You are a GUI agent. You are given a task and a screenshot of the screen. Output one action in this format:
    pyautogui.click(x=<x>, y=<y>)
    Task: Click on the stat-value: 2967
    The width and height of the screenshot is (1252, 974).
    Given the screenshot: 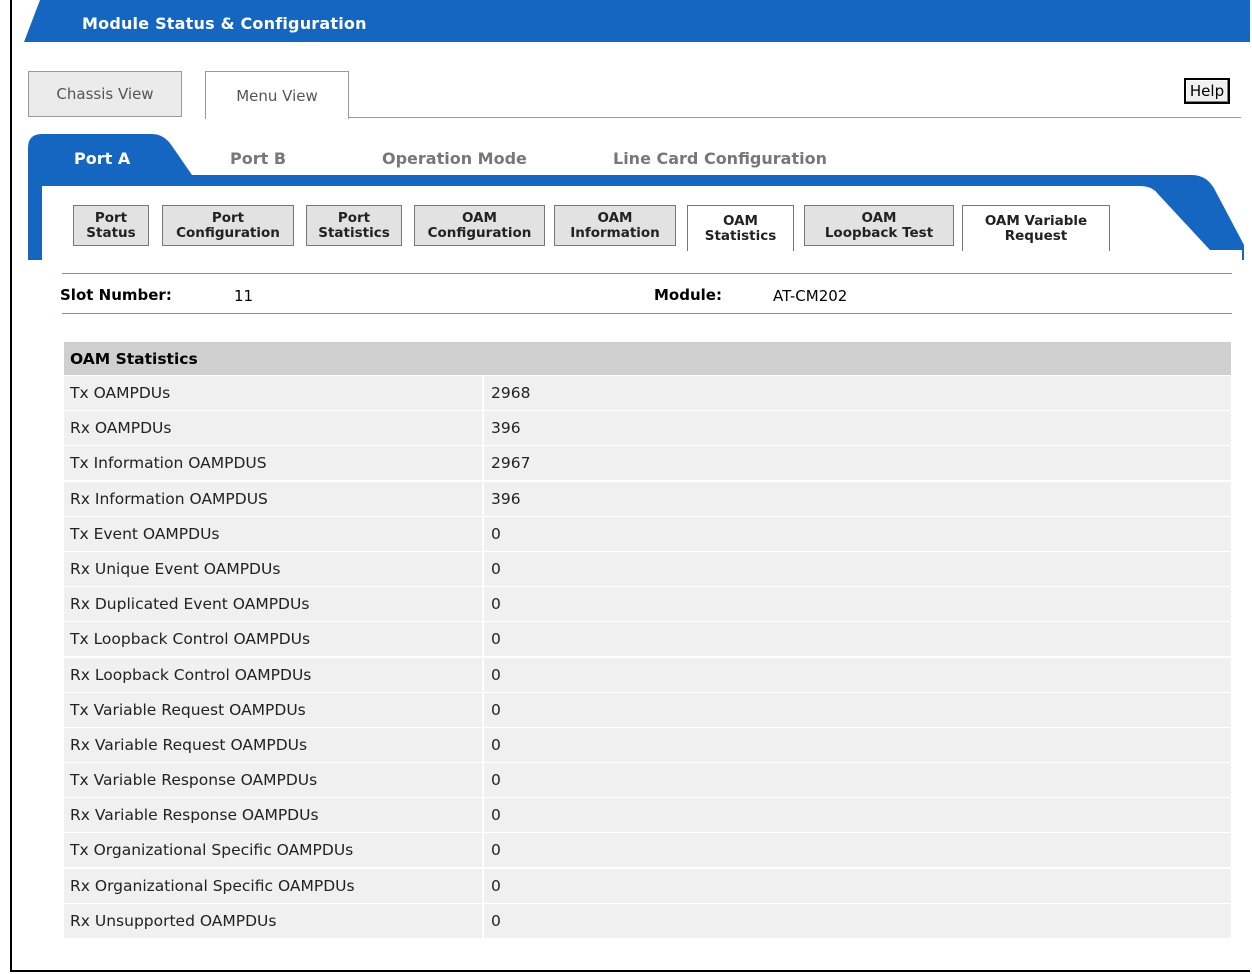 What is the action you would take?
    pyautogui.click(x=857, y=463)
    